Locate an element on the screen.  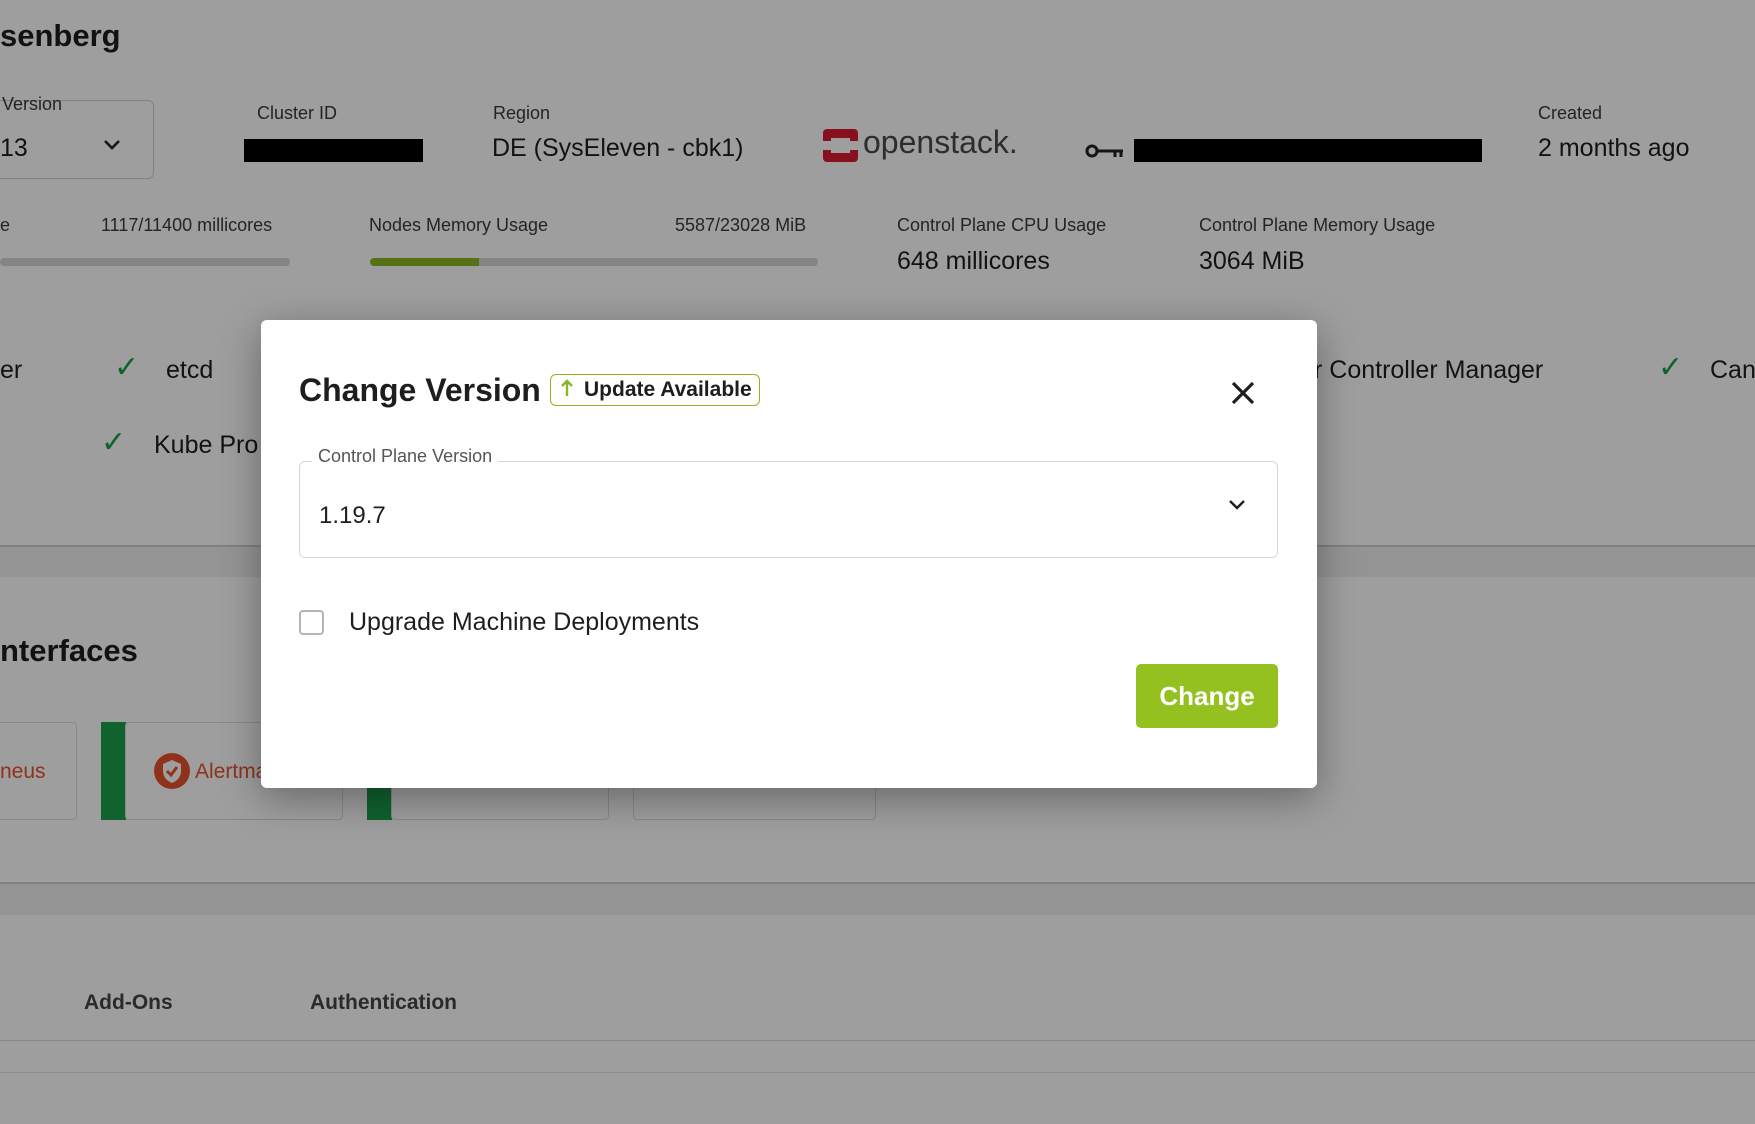
close-icon is located at coordinates (1243, 393).